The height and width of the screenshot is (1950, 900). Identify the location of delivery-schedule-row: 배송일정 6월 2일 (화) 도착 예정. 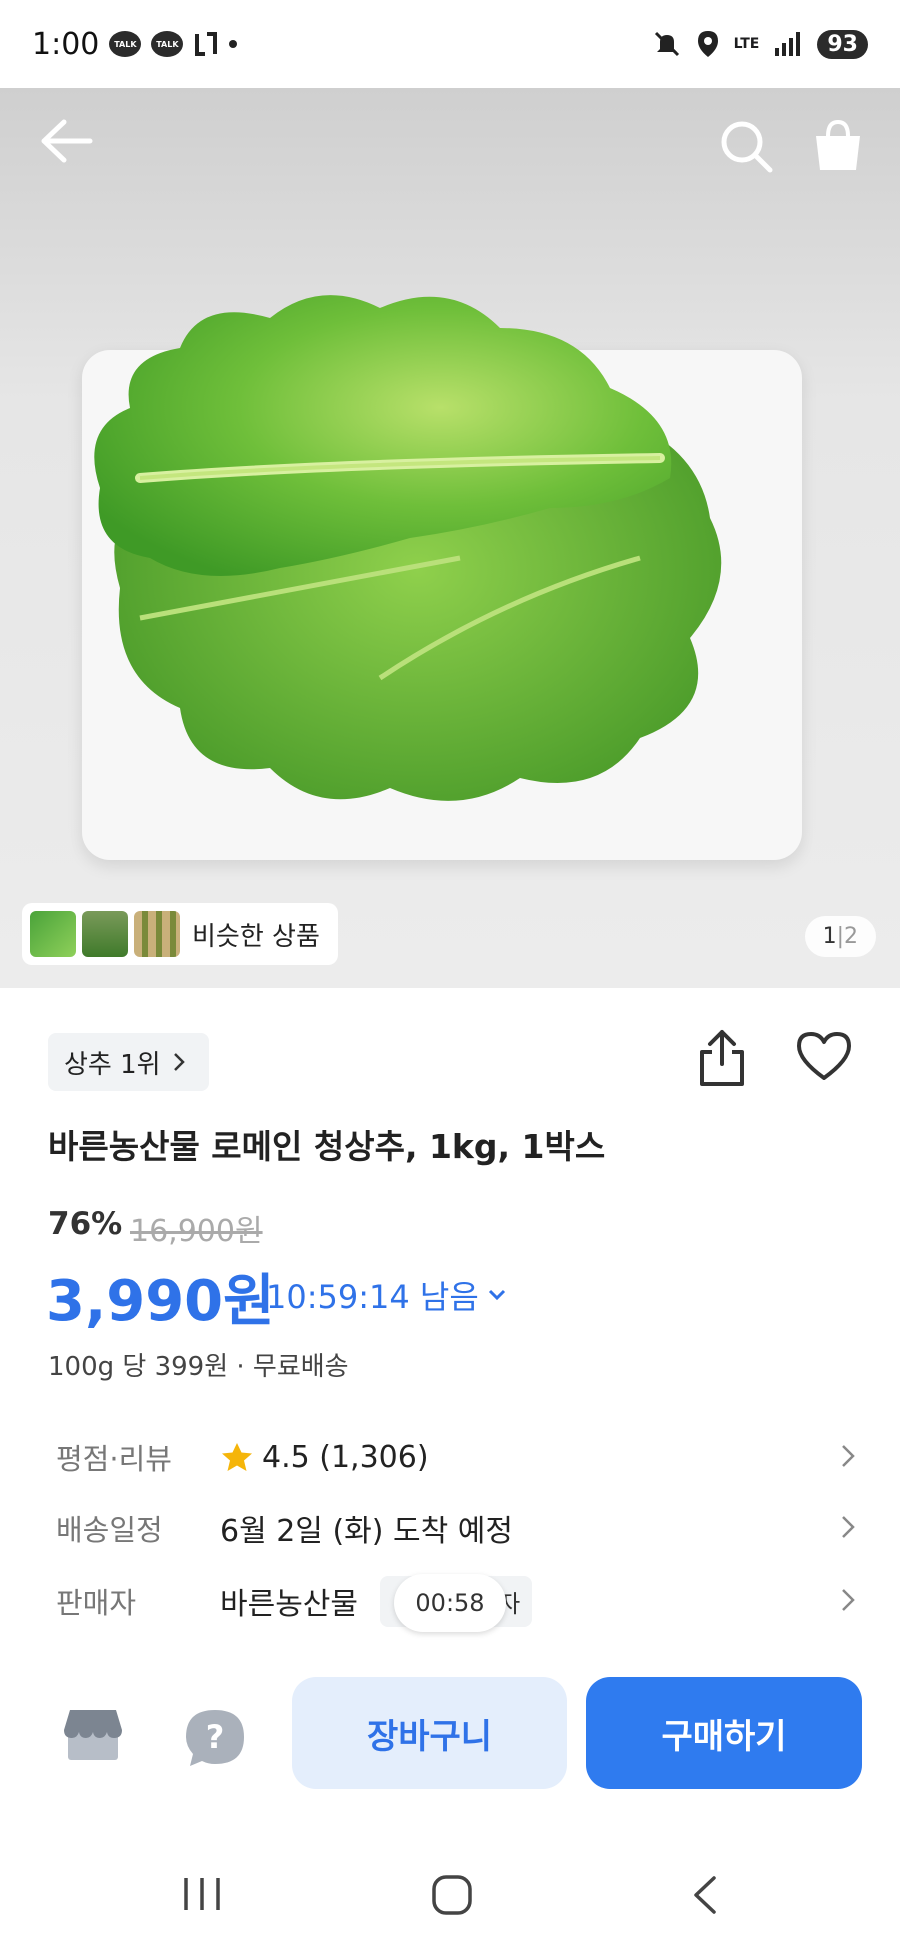
(456, 1528).